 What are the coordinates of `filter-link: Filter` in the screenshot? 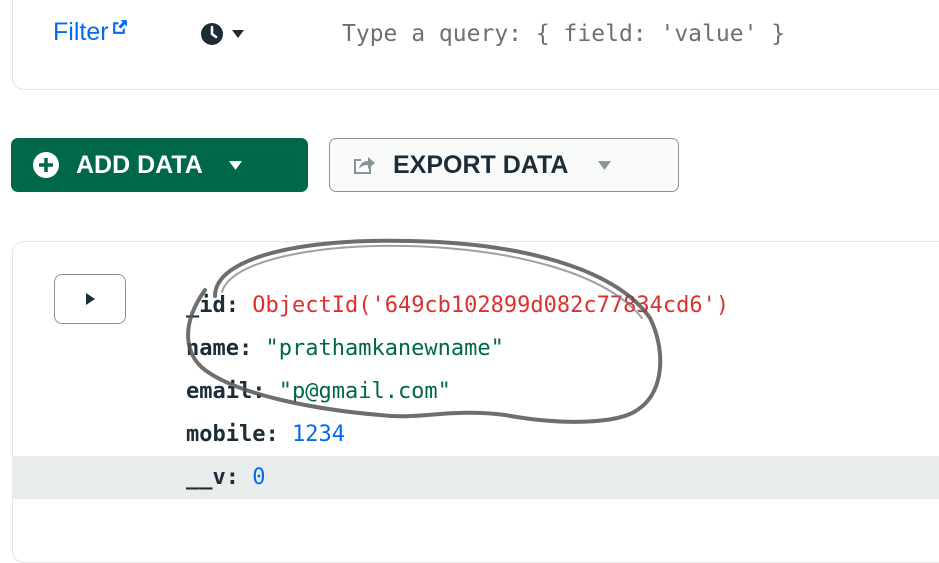 It's located at (90, 32).